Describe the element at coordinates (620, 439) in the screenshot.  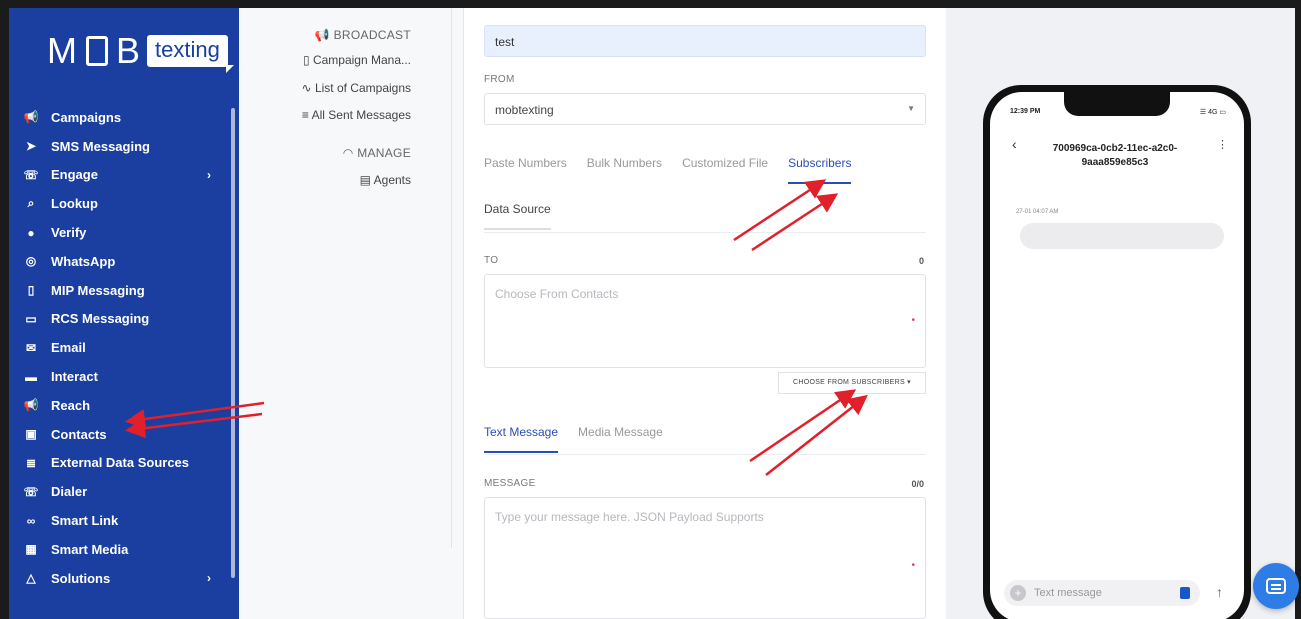
I see `tab-media-message: Media Message` at that location.